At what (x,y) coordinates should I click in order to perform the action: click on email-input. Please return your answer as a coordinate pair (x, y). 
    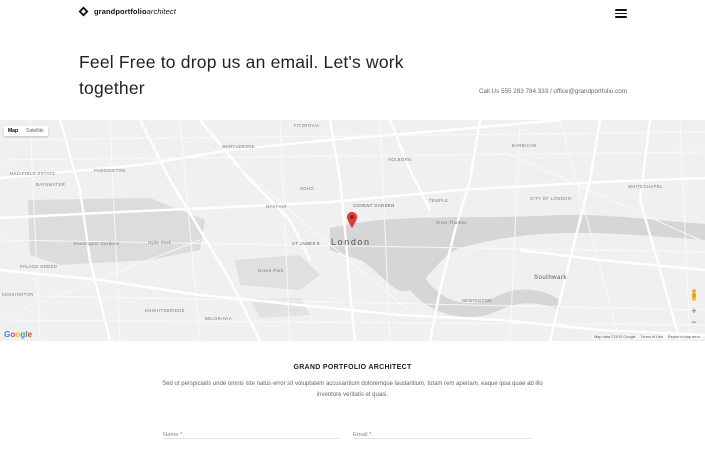
    Looking at the image, I should click on (442, 435).